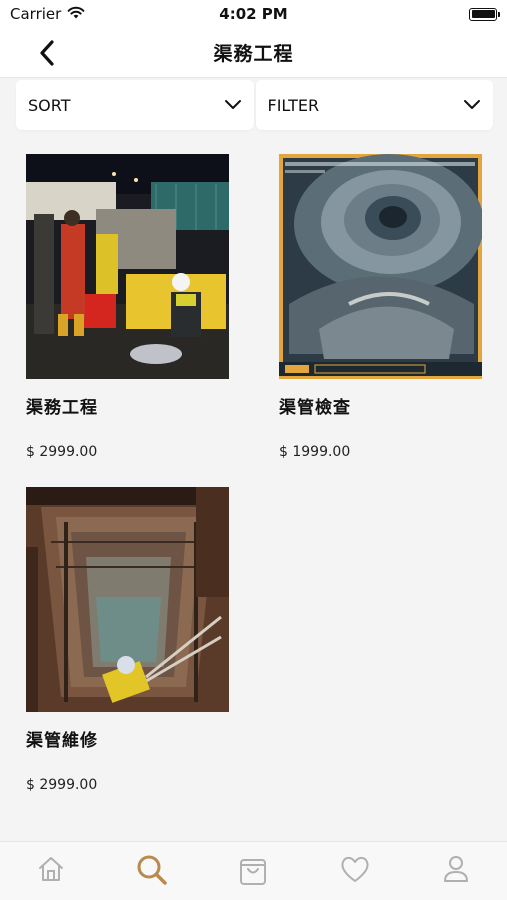 This screenshot has height=900, width=507. I want to click on tab-profile, so click(456, 872).